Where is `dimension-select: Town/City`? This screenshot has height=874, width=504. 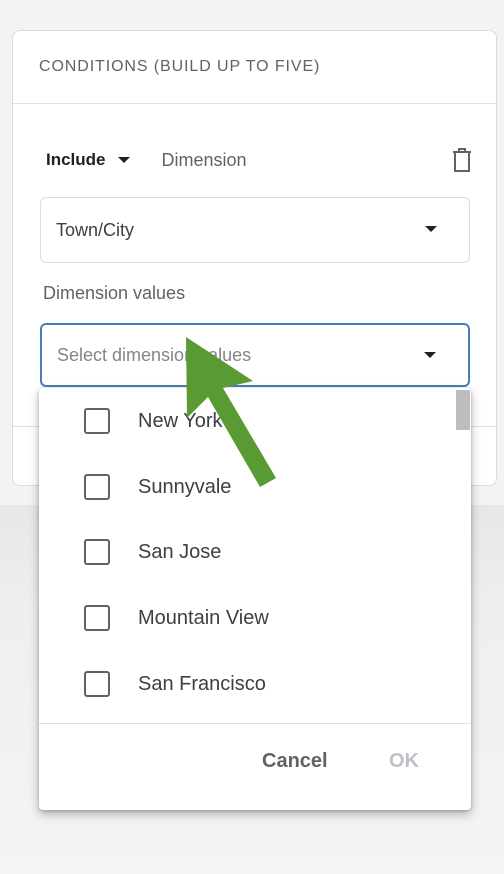
dimension-select: Town/City is located at coordinates (255, 230).